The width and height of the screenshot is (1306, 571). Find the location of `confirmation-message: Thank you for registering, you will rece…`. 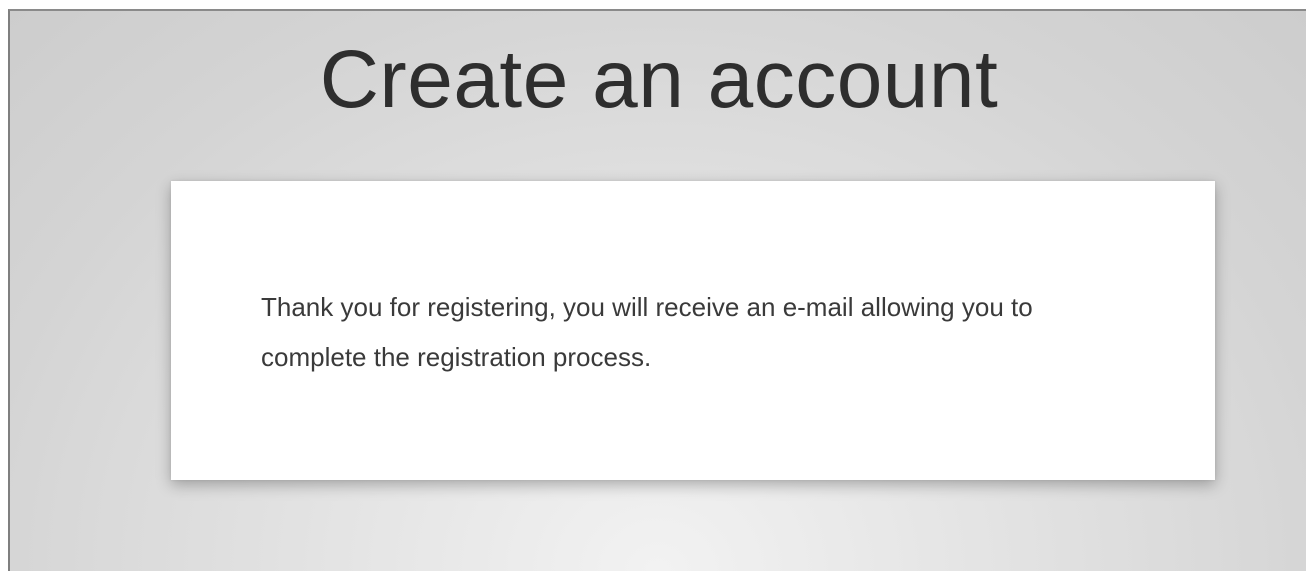

confirmation-message: Thank you for registering, you will rece… is located at coordinates (647, 332).